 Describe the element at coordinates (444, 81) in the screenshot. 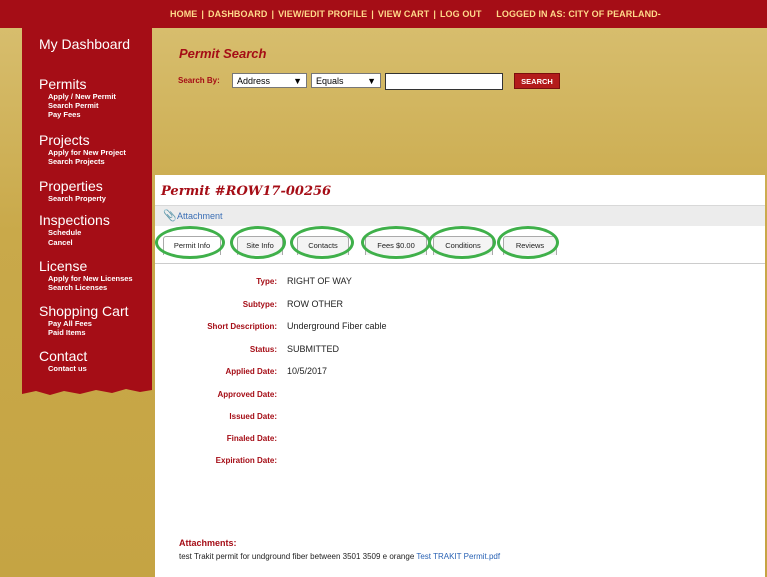

I see `search-input` at that location.